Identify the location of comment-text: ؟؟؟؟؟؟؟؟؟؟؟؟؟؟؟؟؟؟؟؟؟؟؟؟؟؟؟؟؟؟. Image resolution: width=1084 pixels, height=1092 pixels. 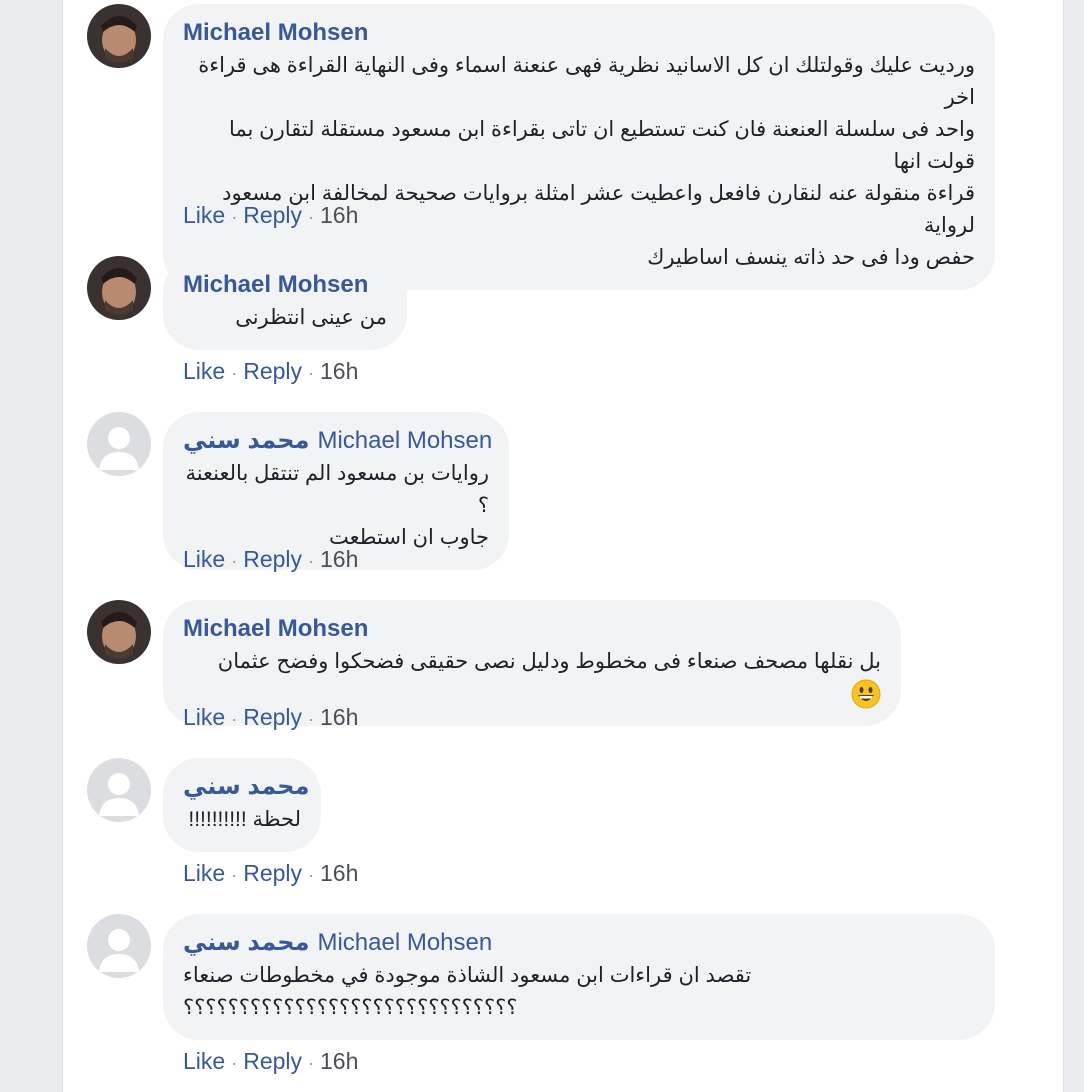
(350, 1007).